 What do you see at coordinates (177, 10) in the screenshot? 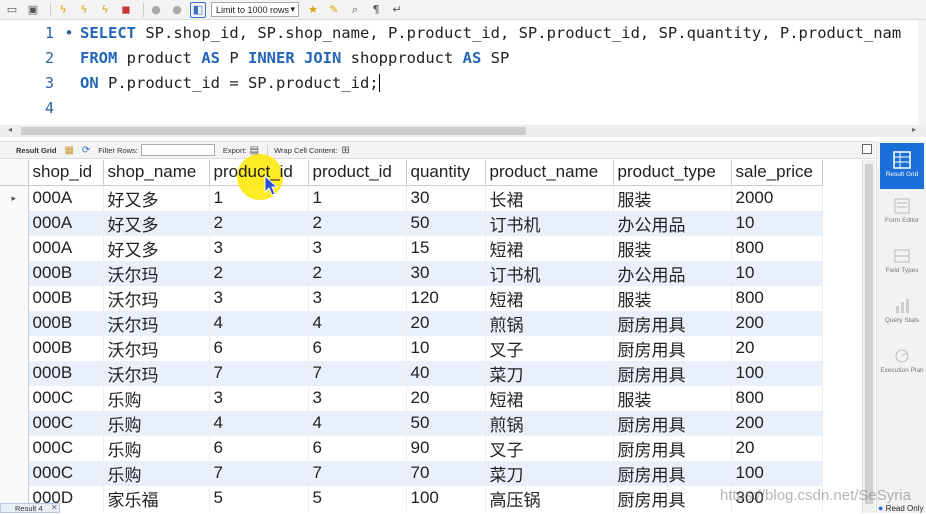
I see `rollback-icon: ●` at bounding box center [177, 10].